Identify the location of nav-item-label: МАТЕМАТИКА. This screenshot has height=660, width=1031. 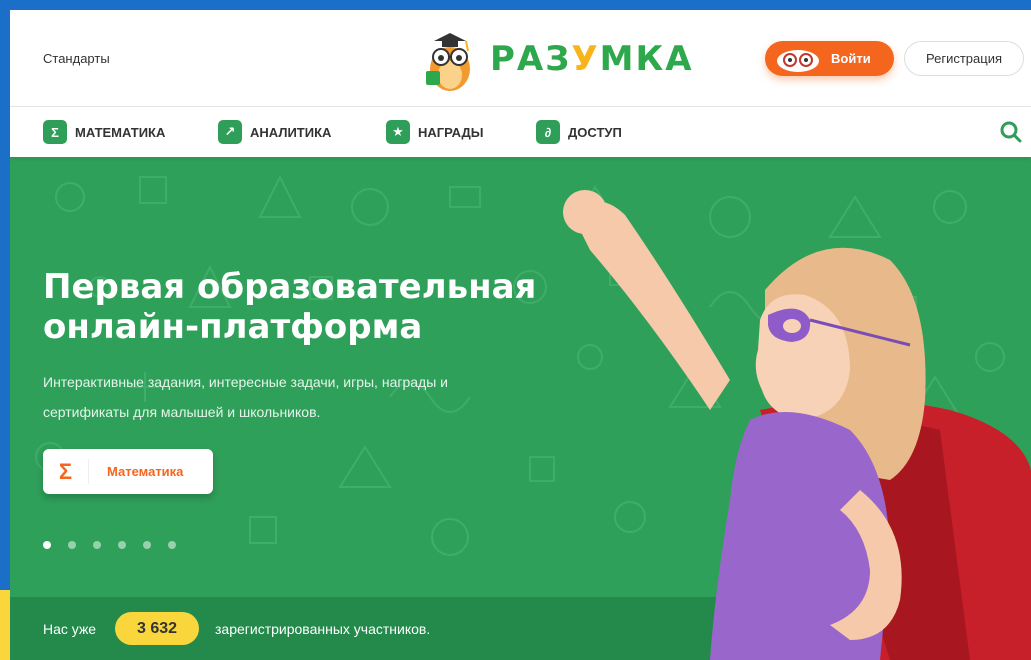
(120, 132).